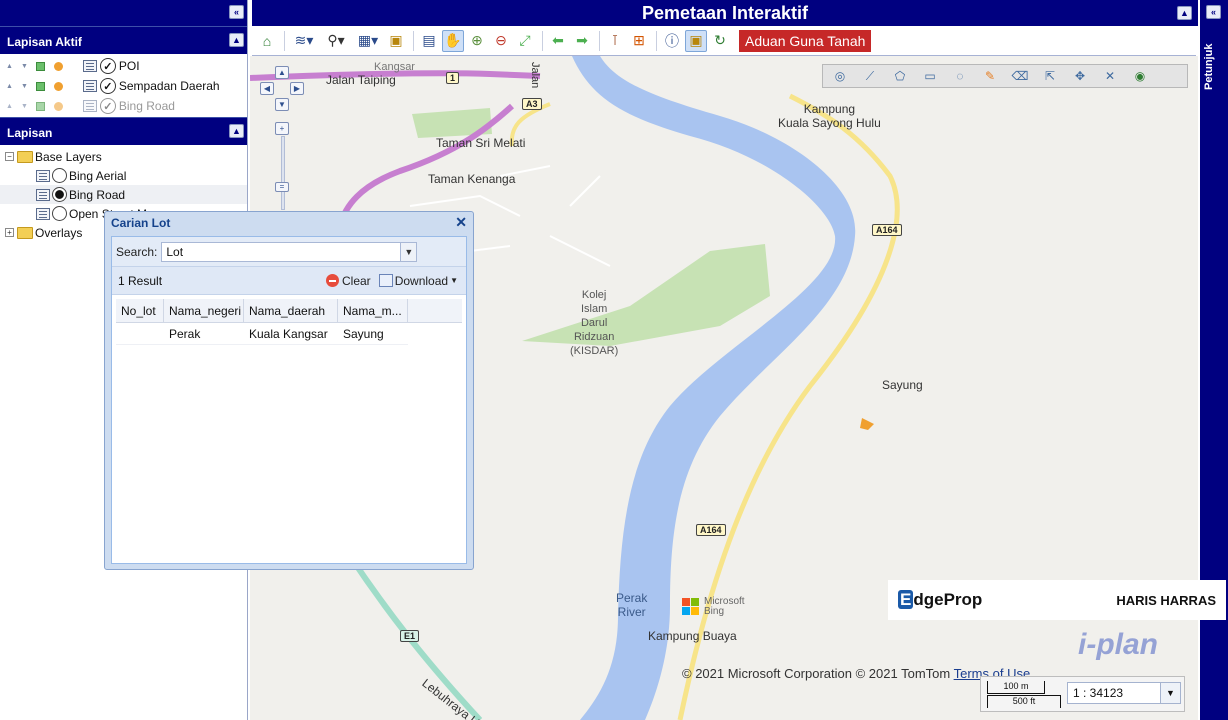  Describe the element at coordinates (453, 40) in the screenshot. I see `pan-button: ✋` at that location.